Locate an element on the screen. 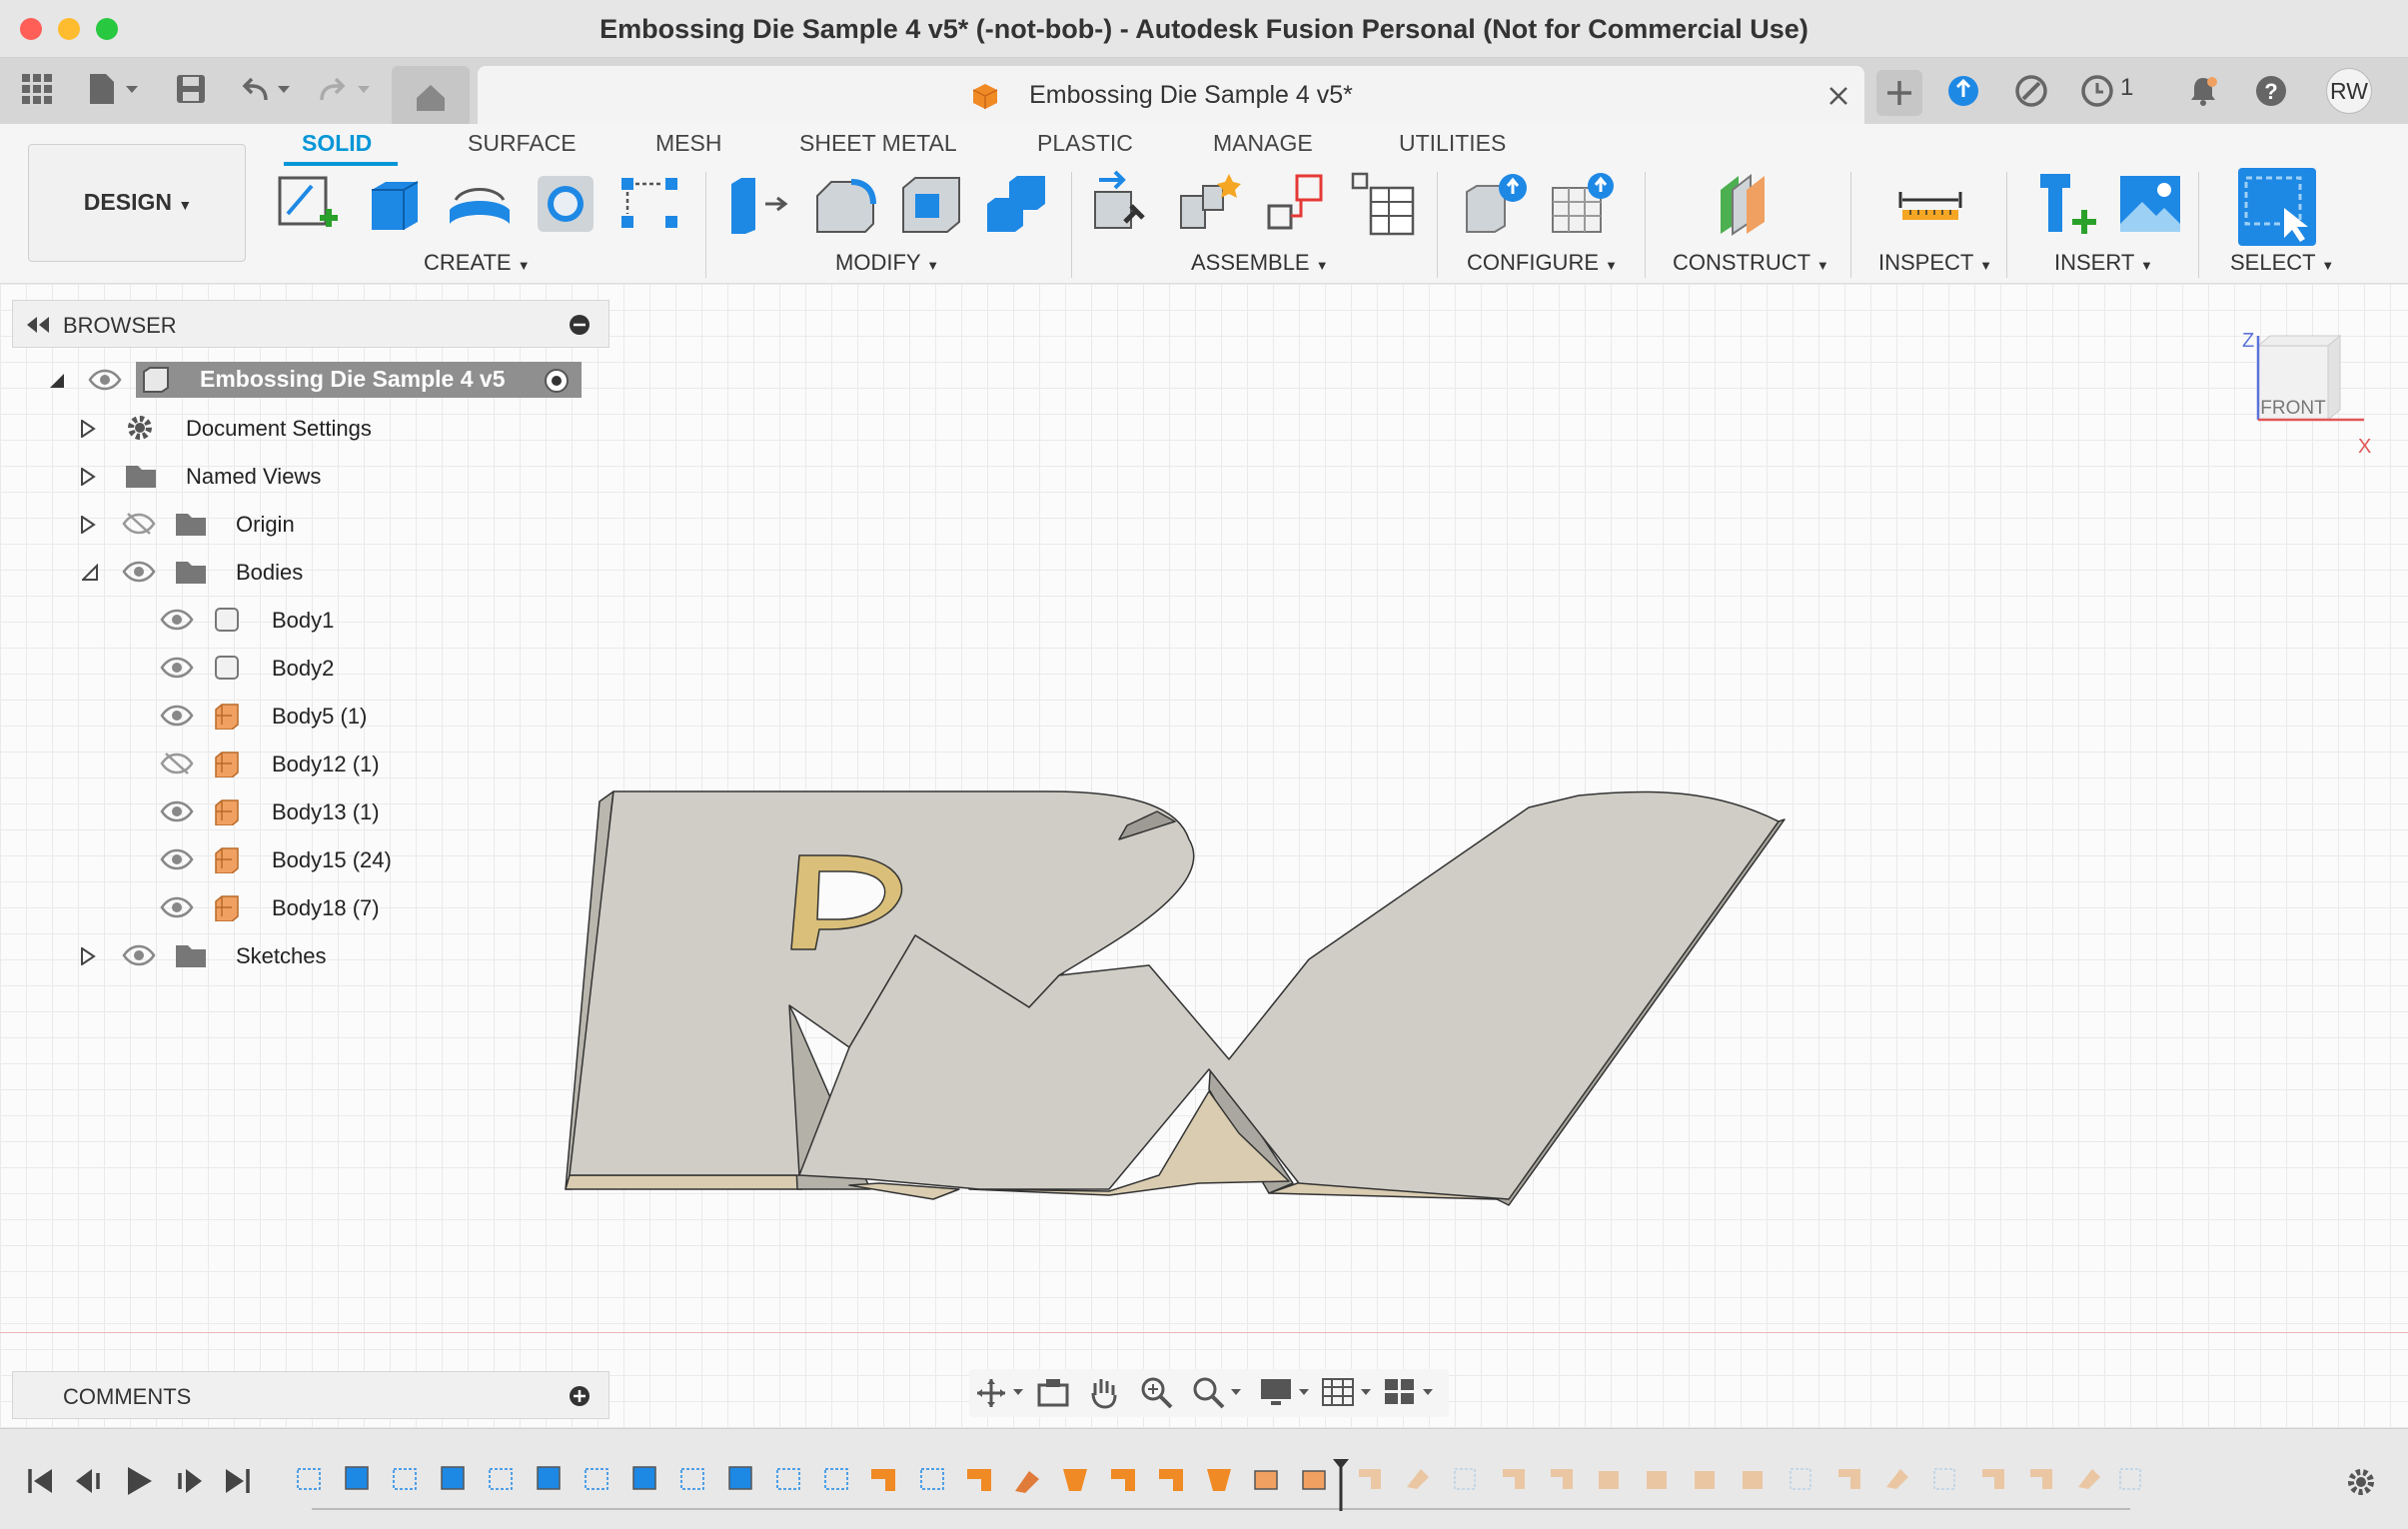 The width and height of the screenshot is (2408, 1529). ribbon-tab-solid: SOLID is located at coordinates (337, 143).